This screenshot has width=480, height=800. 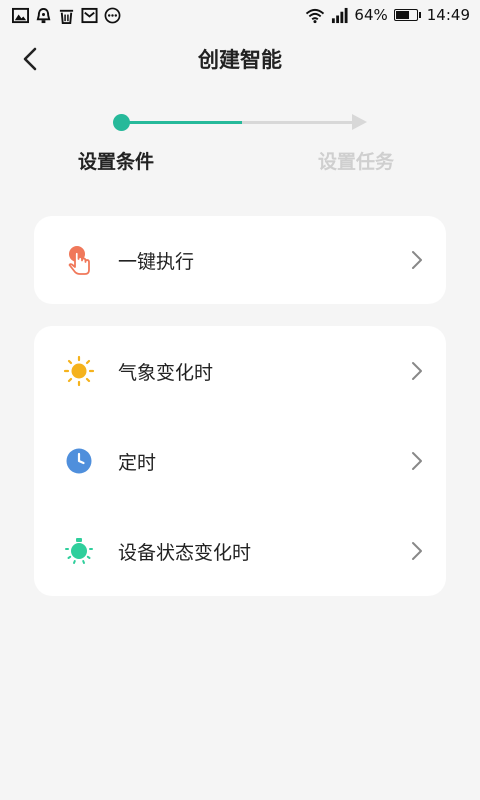 What do you see at coordinates (356, 160) in the screenshot?
I see `step-label-tasks: 设置任务` at bounding box center [356, 160].